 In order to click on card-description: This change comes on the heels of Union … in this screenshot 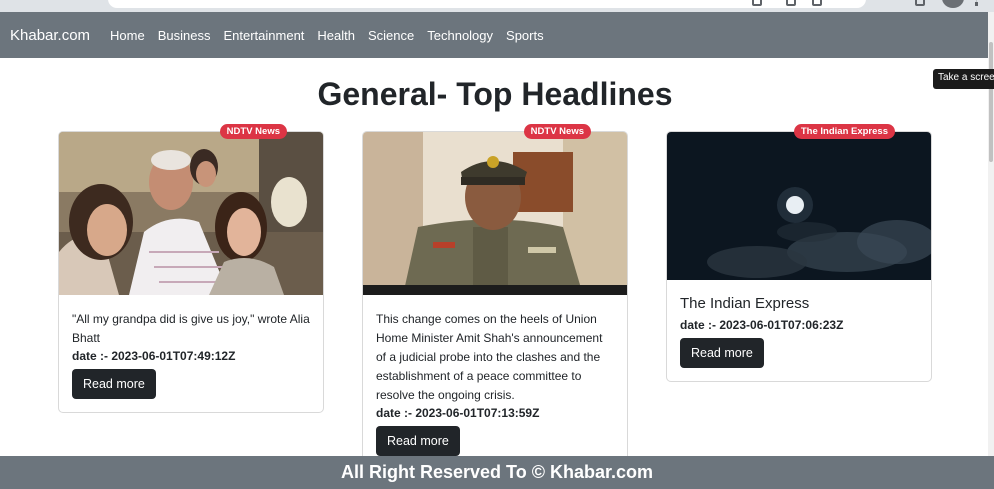, I will do `click(489, 357)`.